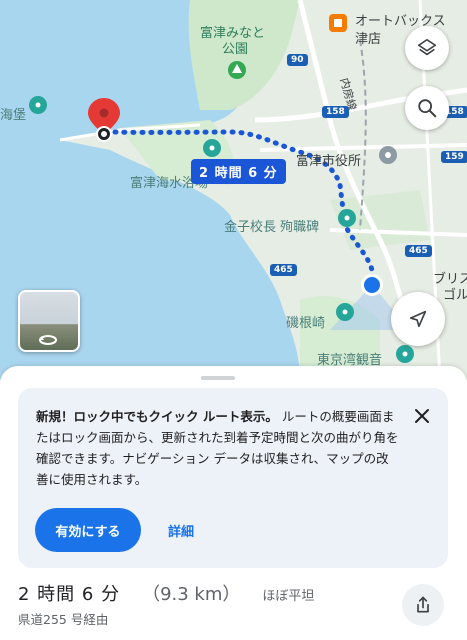 The image size is (467, 640). I want to click on share-button, so click(423, 605).